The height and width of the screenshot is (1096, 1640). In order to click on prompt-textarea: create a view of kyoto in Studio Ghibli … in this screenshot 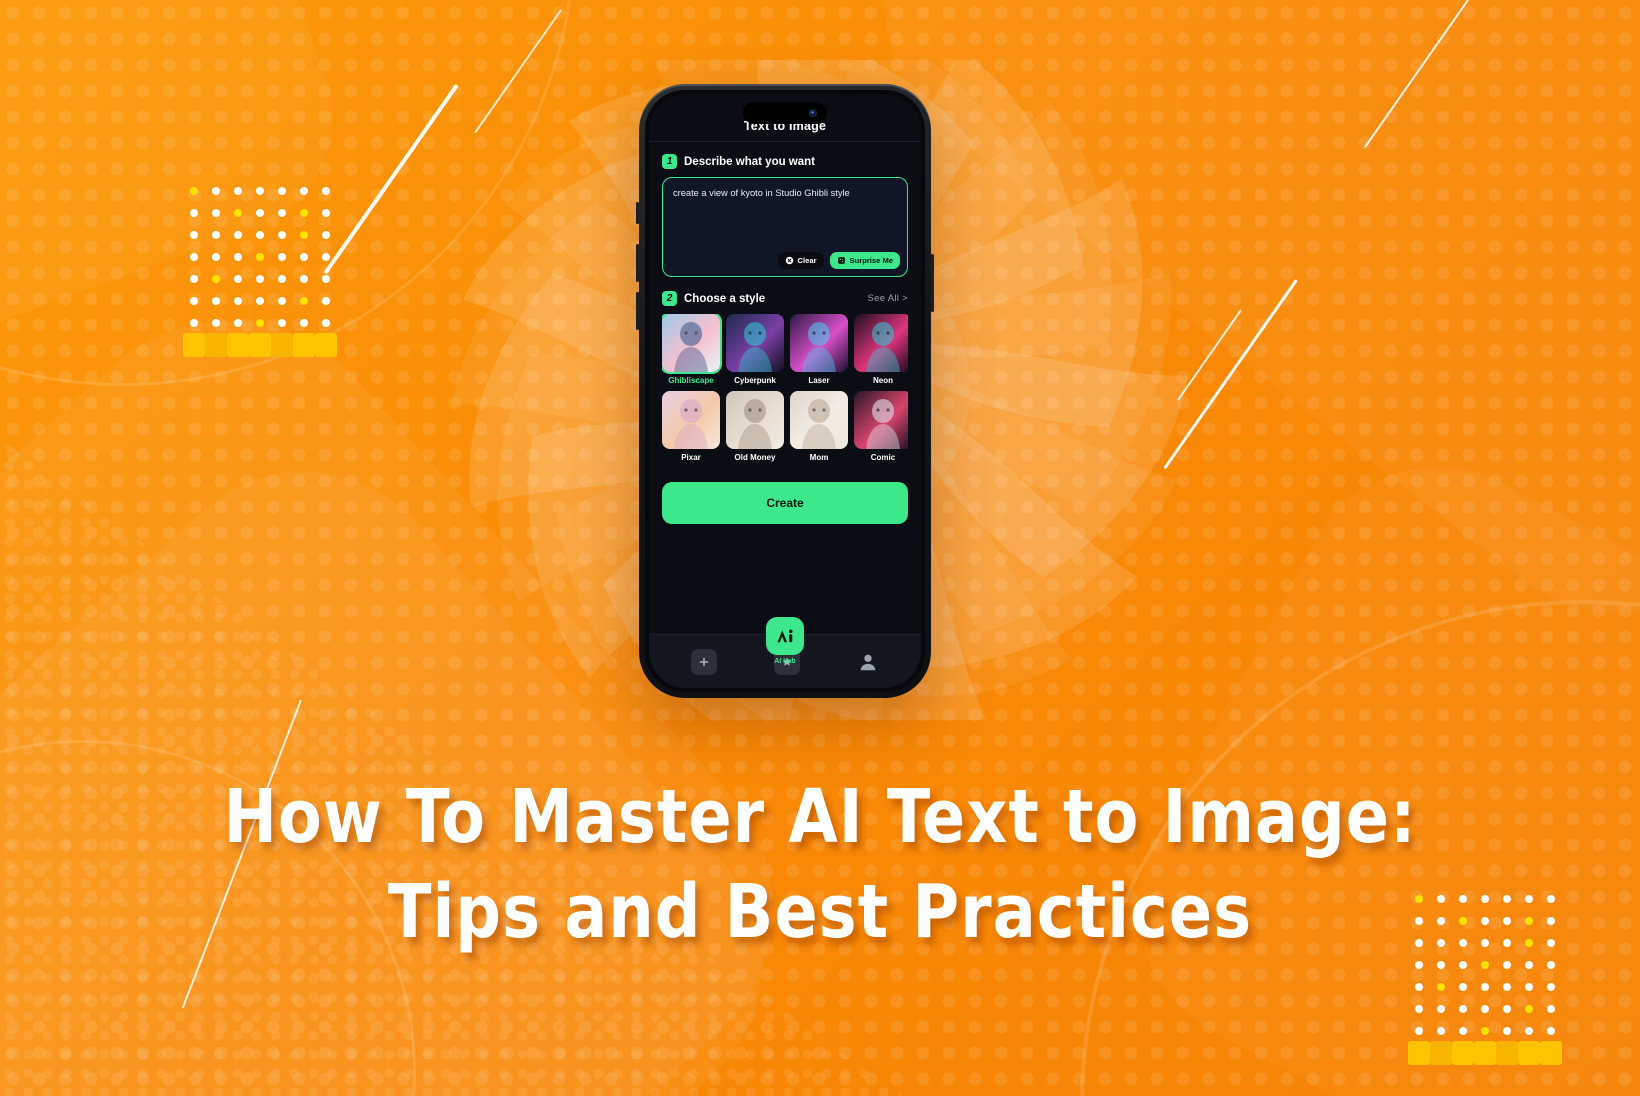, I will do `click(785, 227)`.